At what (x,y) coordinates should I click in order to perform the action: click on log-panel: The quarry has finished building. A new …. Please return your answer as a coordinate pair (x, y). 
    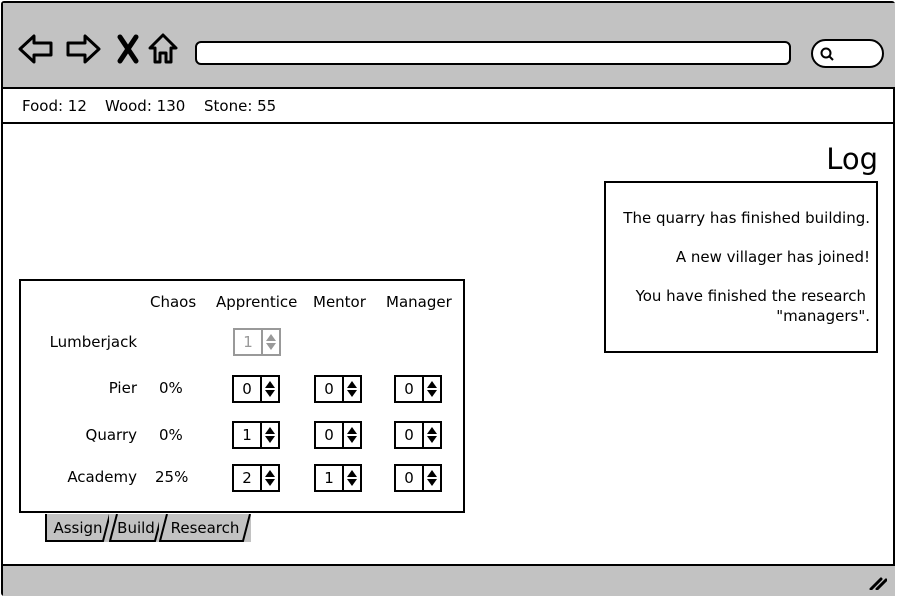
    Looking at the image, I should click on (741, 267).